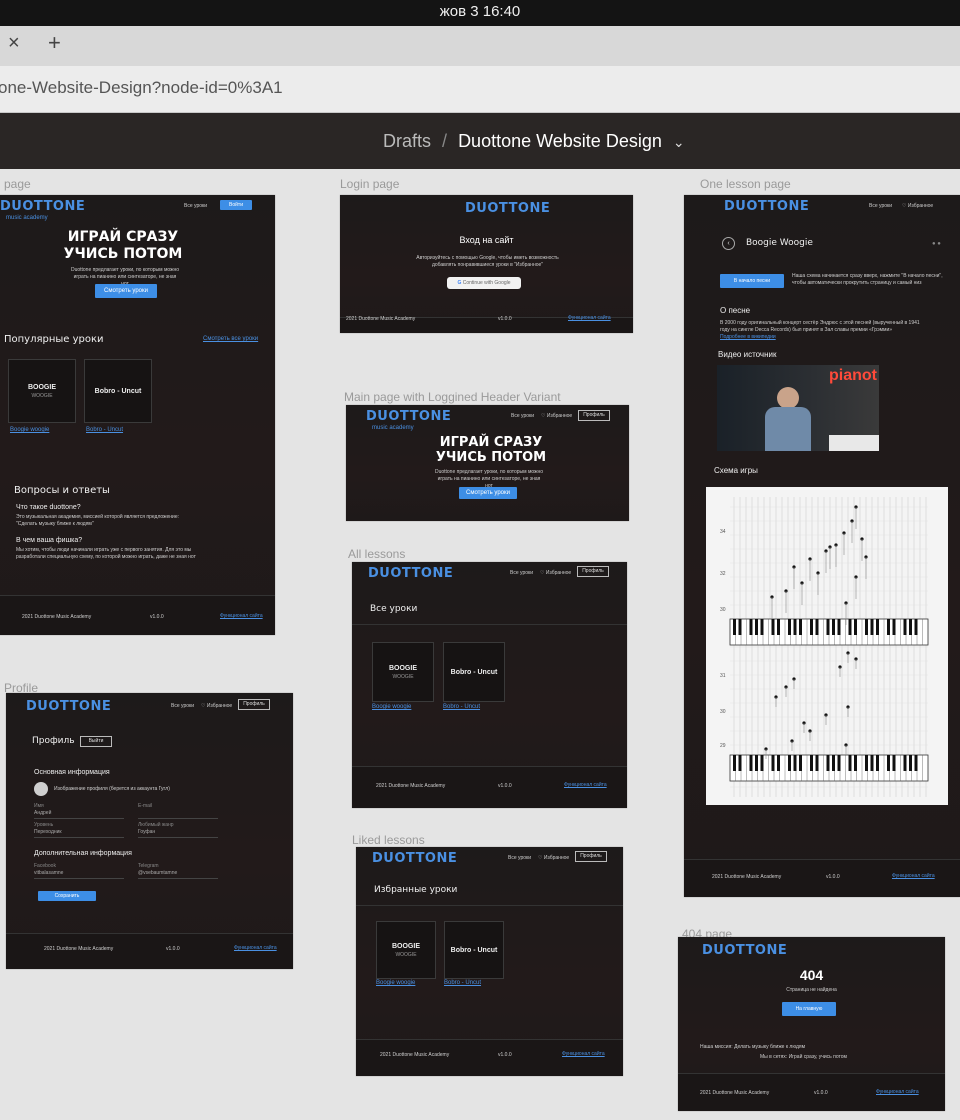 The width and height of the screenshot is (960, 1120). I want to click on extra-info-title: Дополнительная информация, so click(83, 853).